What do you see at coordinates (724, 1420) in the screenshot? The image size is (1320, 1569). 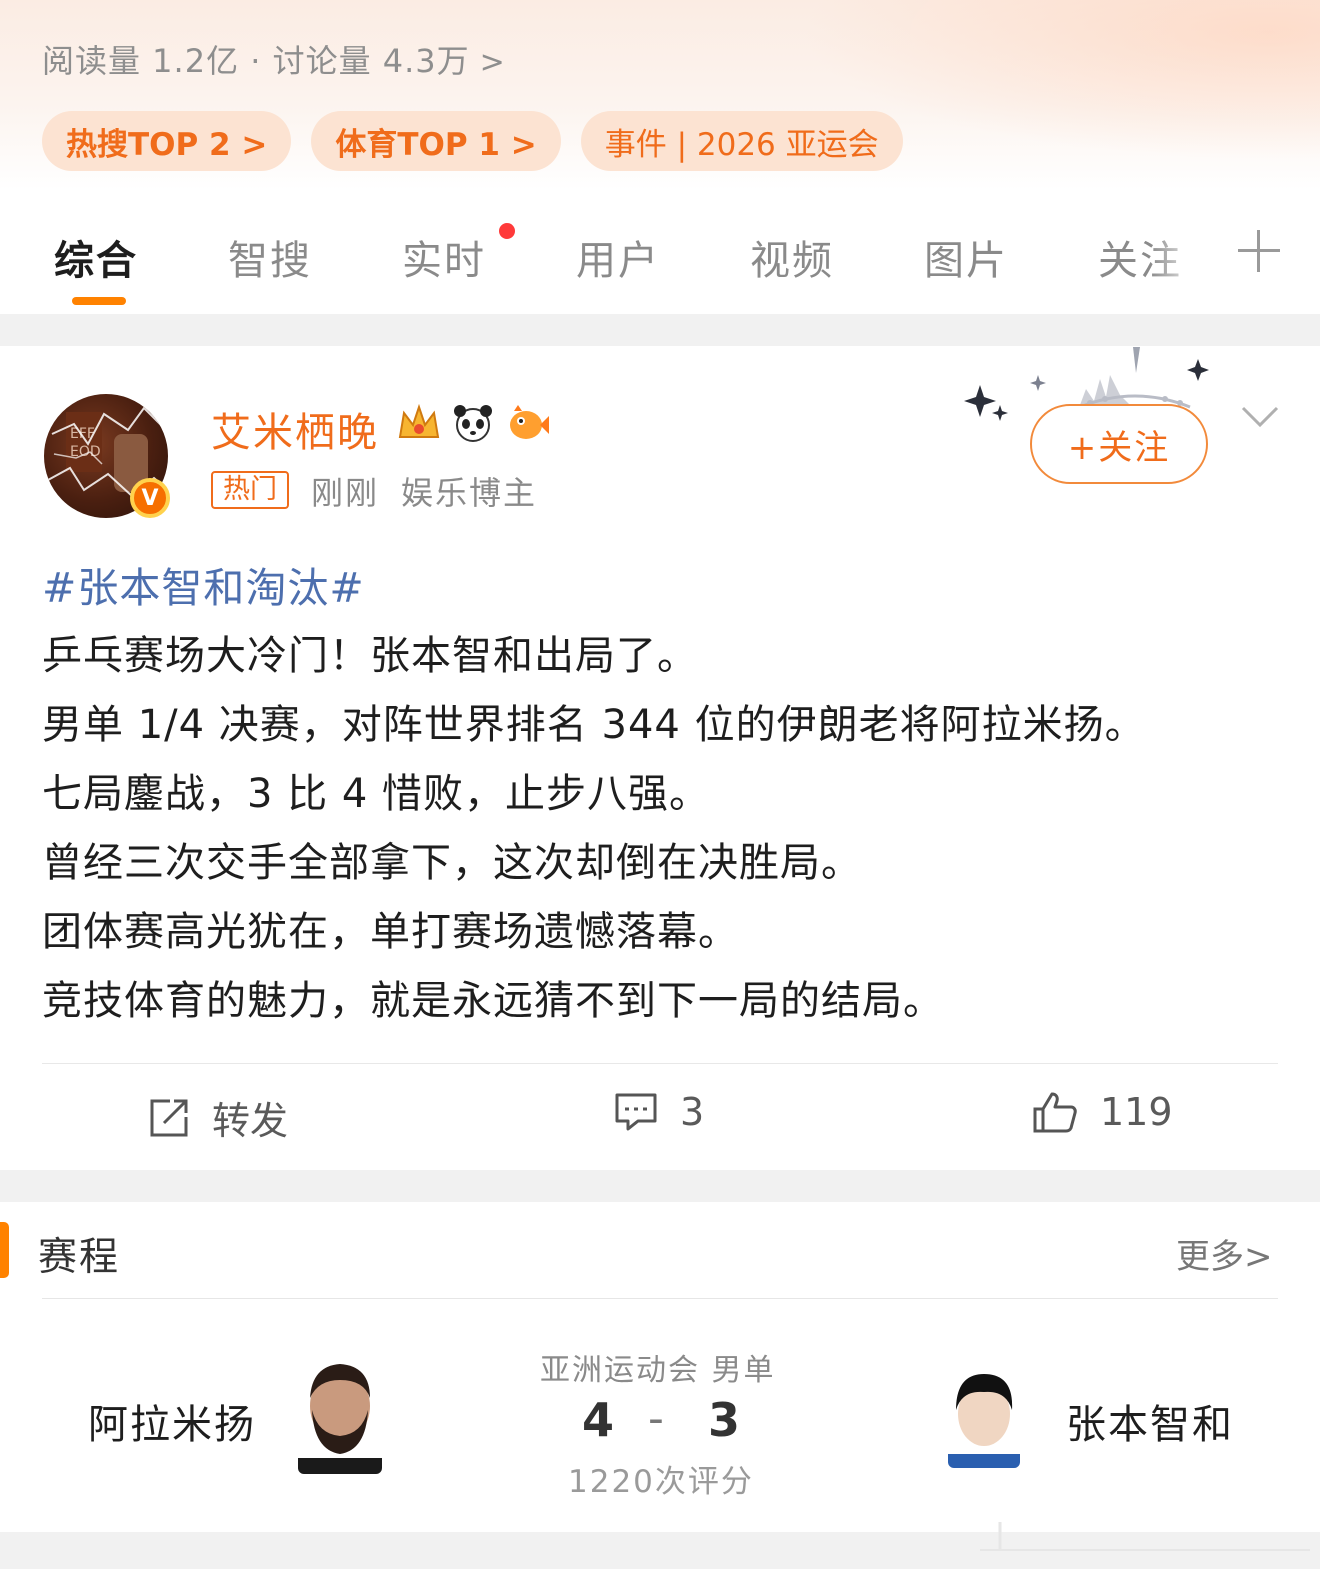 I see `right-score: 3` at bounding box center [724, 1420].